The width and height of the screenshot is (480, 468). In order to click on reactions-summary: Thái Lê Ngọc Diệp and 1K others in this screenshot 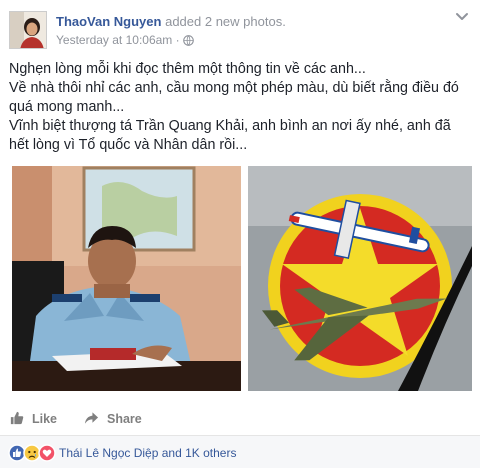, I will do `click(147, 453)`.